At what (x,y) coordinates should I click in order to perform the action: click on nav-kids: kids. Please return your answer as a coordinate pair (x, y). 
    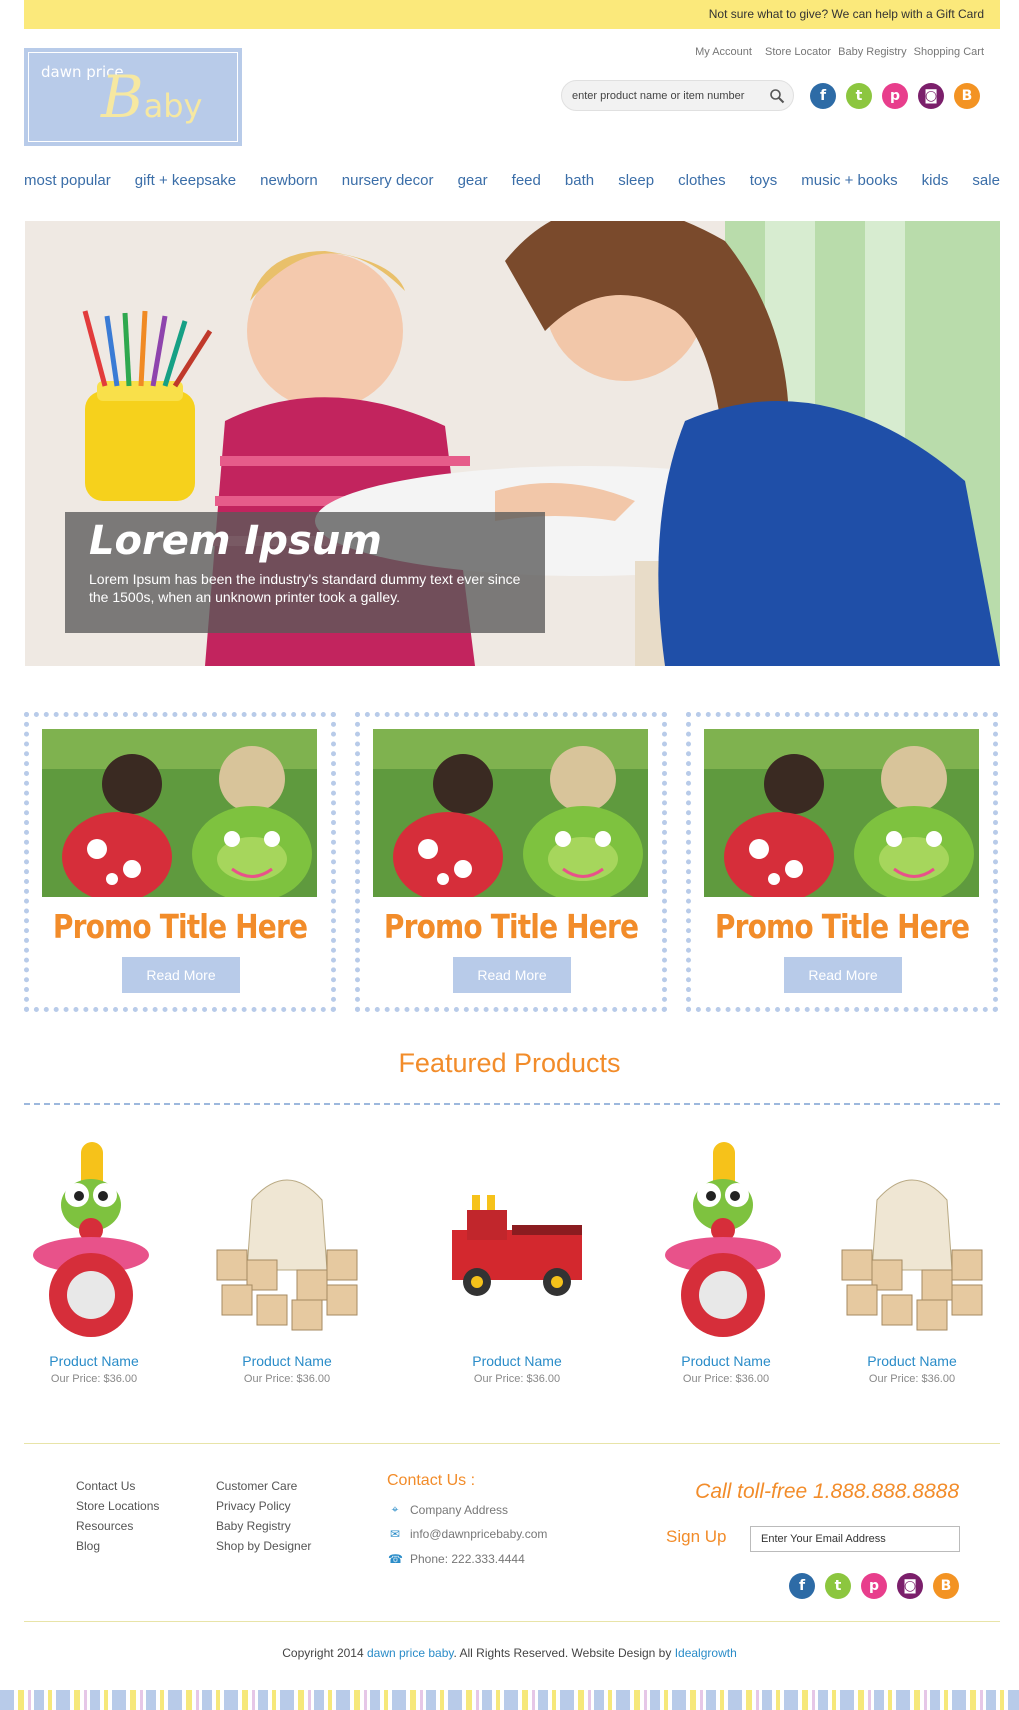
    Looking at the image, I should click on (935, 180).